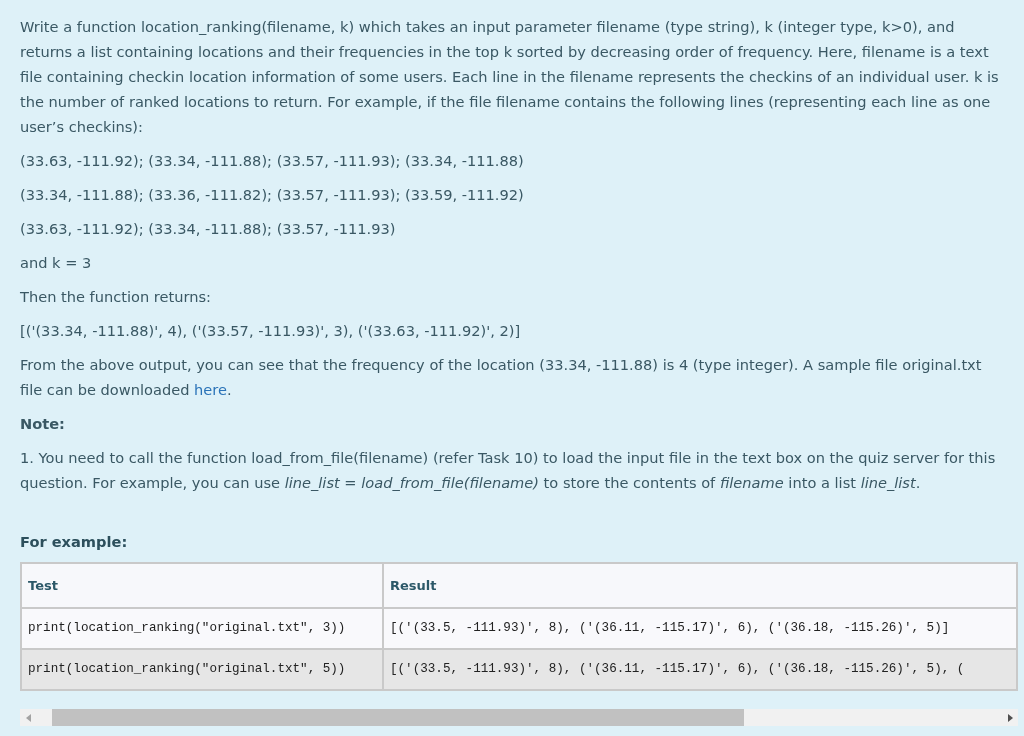  What do you see at coordinates (1010, 717) in the screenshot?
I see `scroll-right-icon` at bounding box center [1010, 717].